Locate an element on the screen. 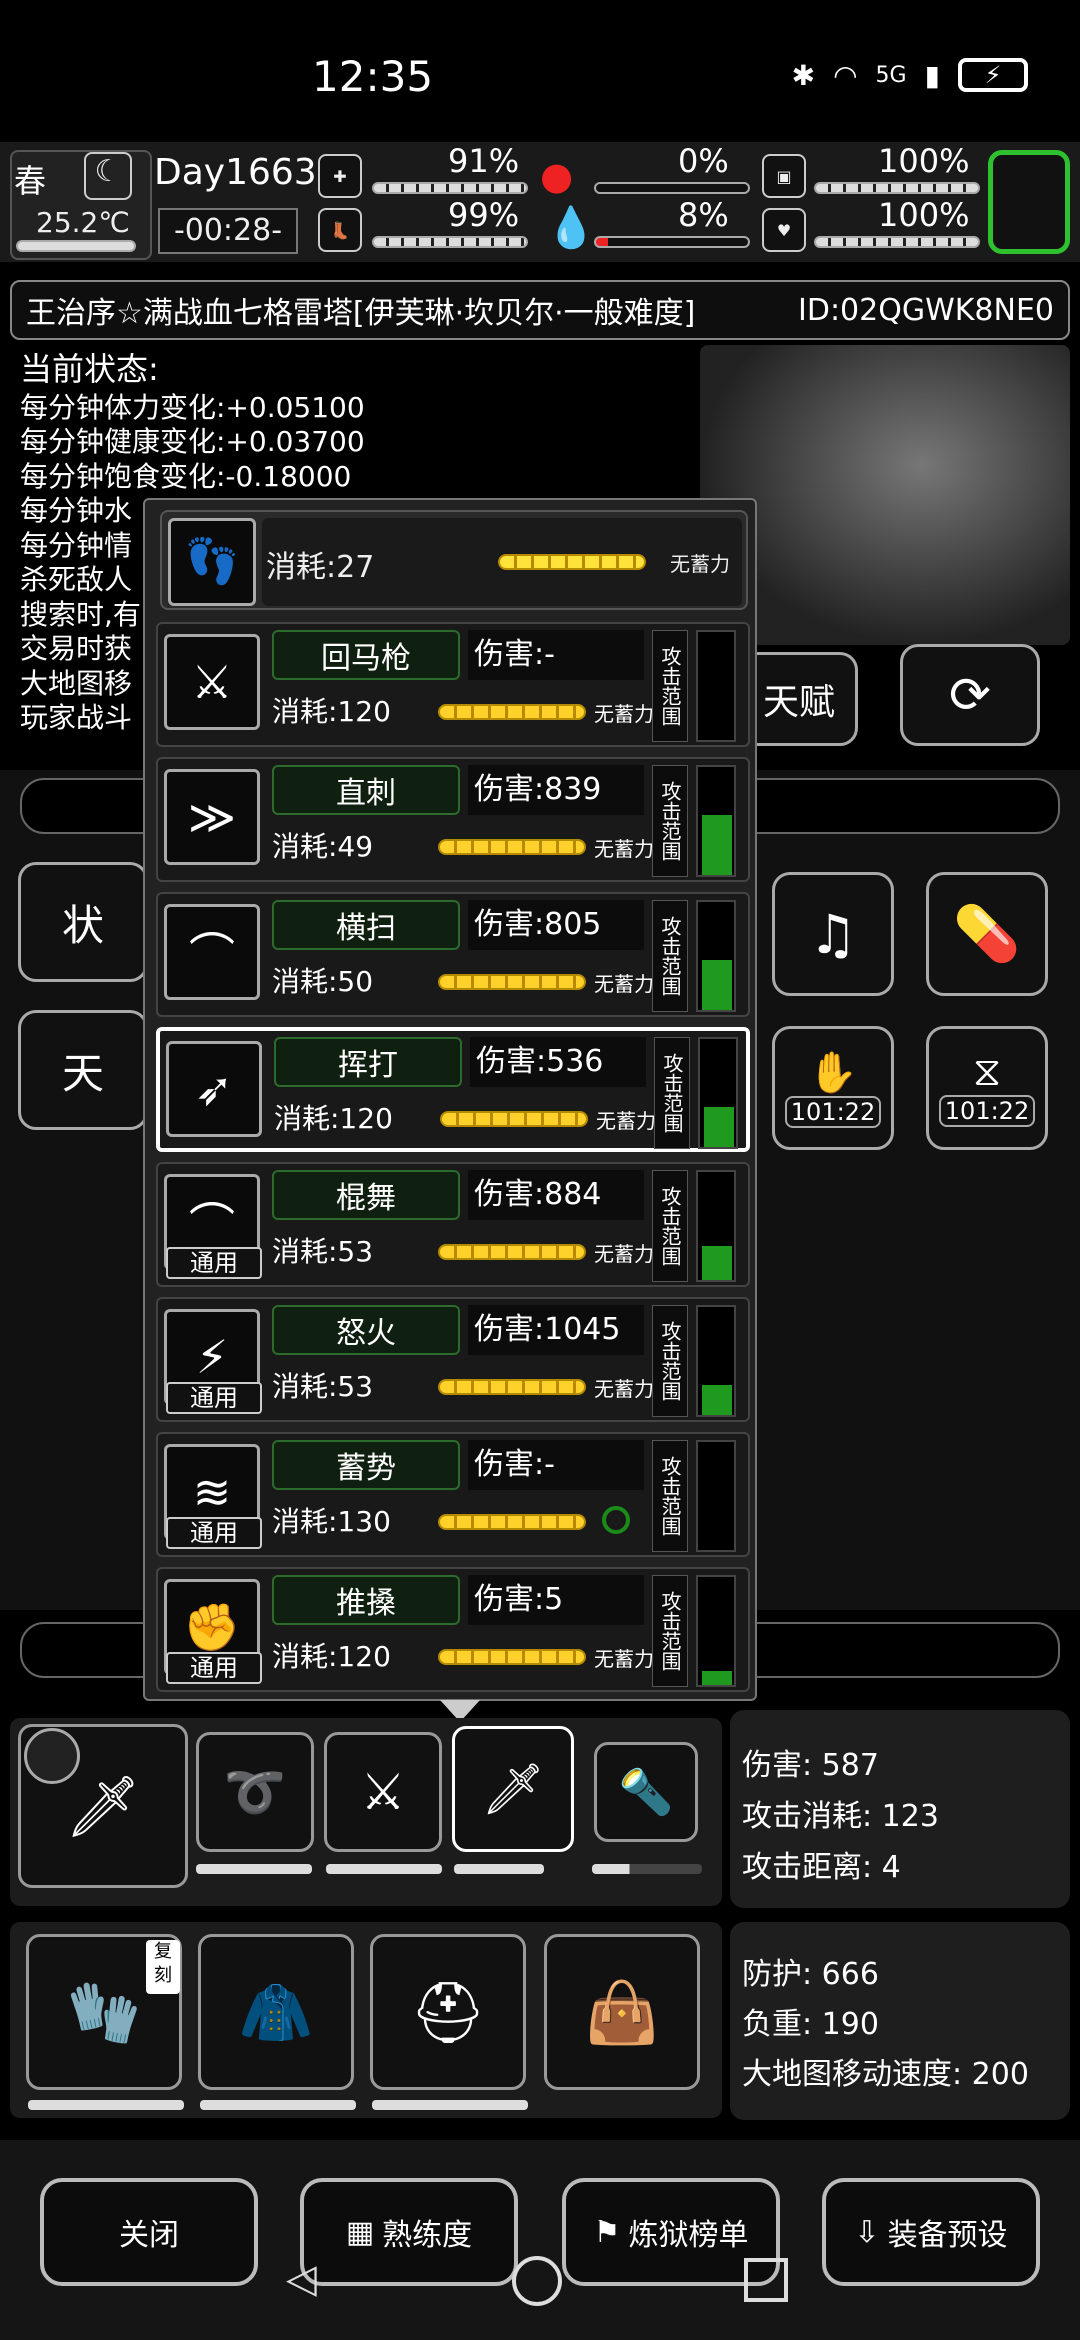 The image size is (1080, 2340). skill-row: ≫ 直刺 伤害:839 消耗:49 无蓄力 攻击范围 is located at coordinates (453, 819).